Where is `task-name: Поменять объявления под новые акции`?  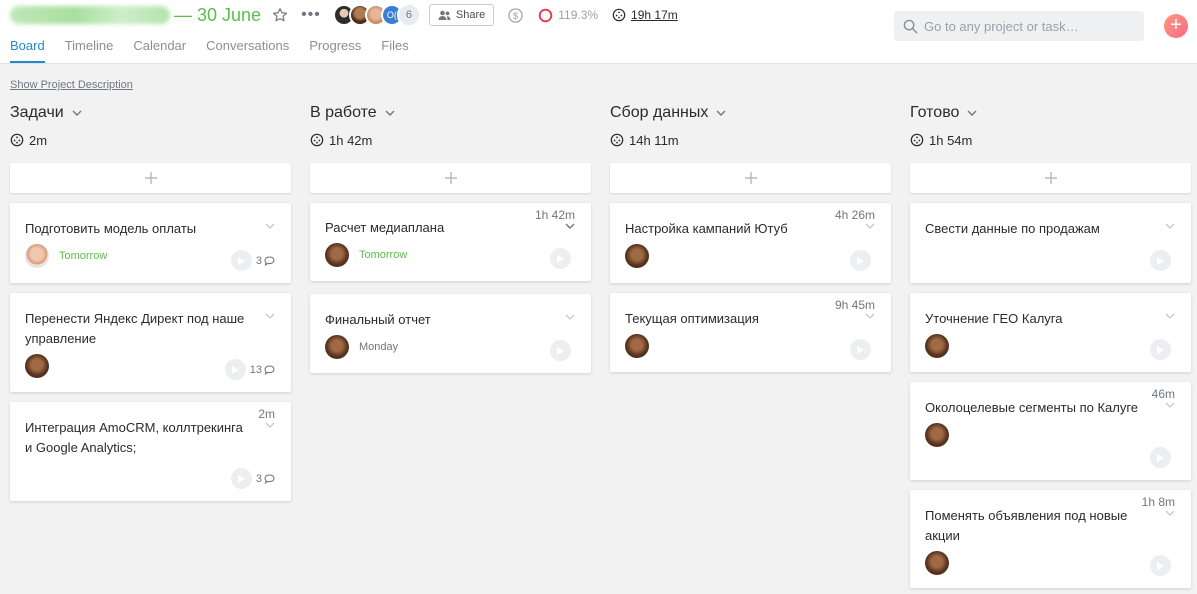 task-name: Поменять объявления под новые акции is located at coordinates (1038, 526).